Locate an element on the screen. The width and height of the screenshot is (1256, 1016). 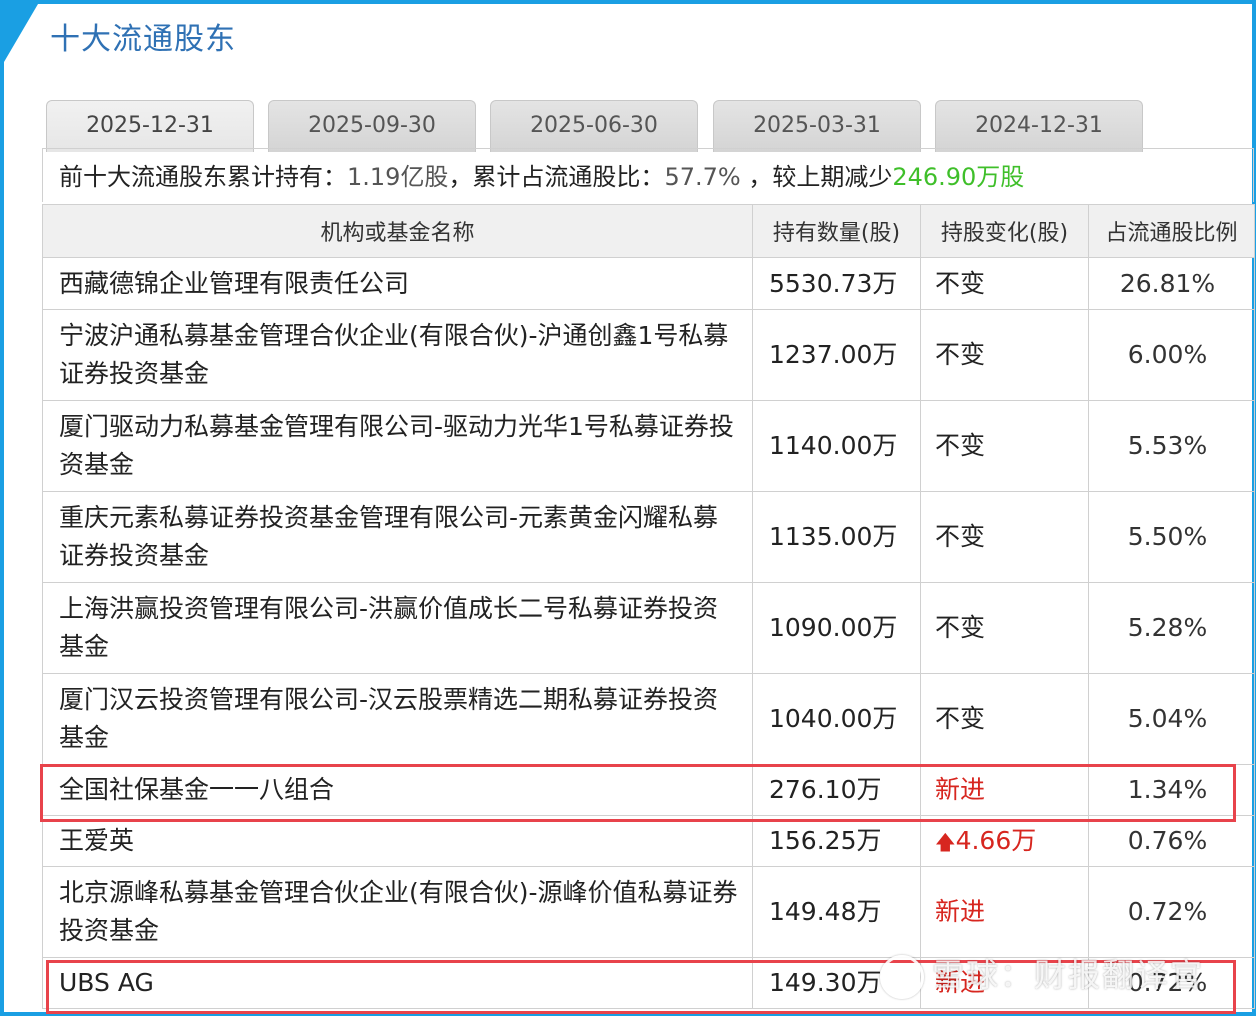
holder-ratio: 5.28% is located at coordinates (1171, 628).